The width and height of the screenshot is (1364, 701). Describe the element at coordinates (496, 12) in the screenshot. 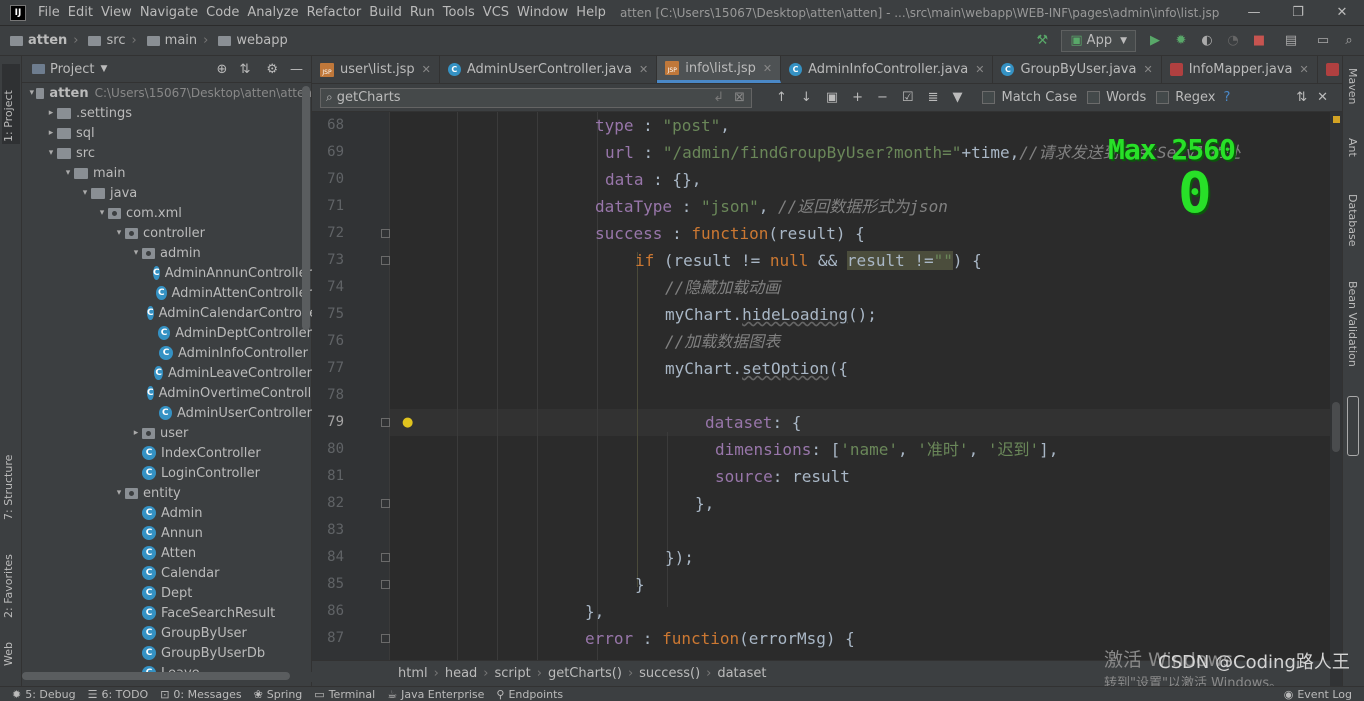

I see `menu-vcs: VCS` at that location.